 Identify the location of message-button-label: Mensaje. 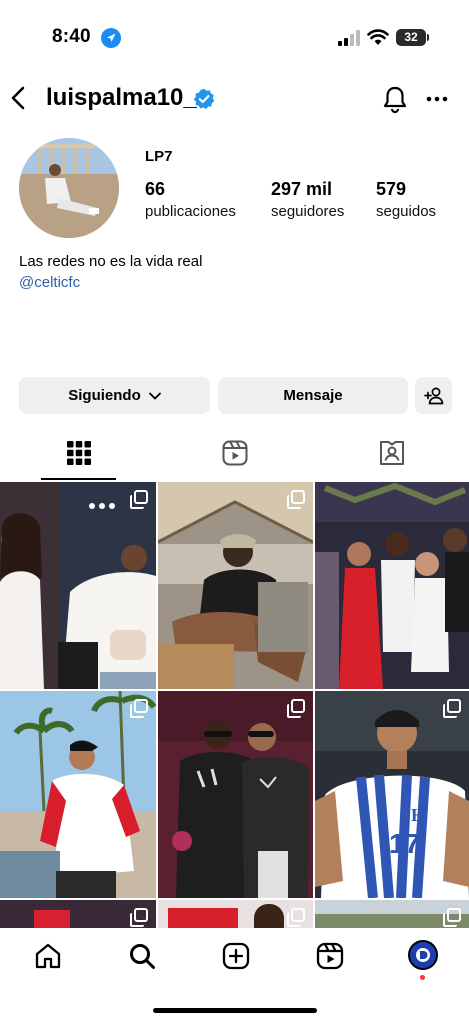
(313, 395).